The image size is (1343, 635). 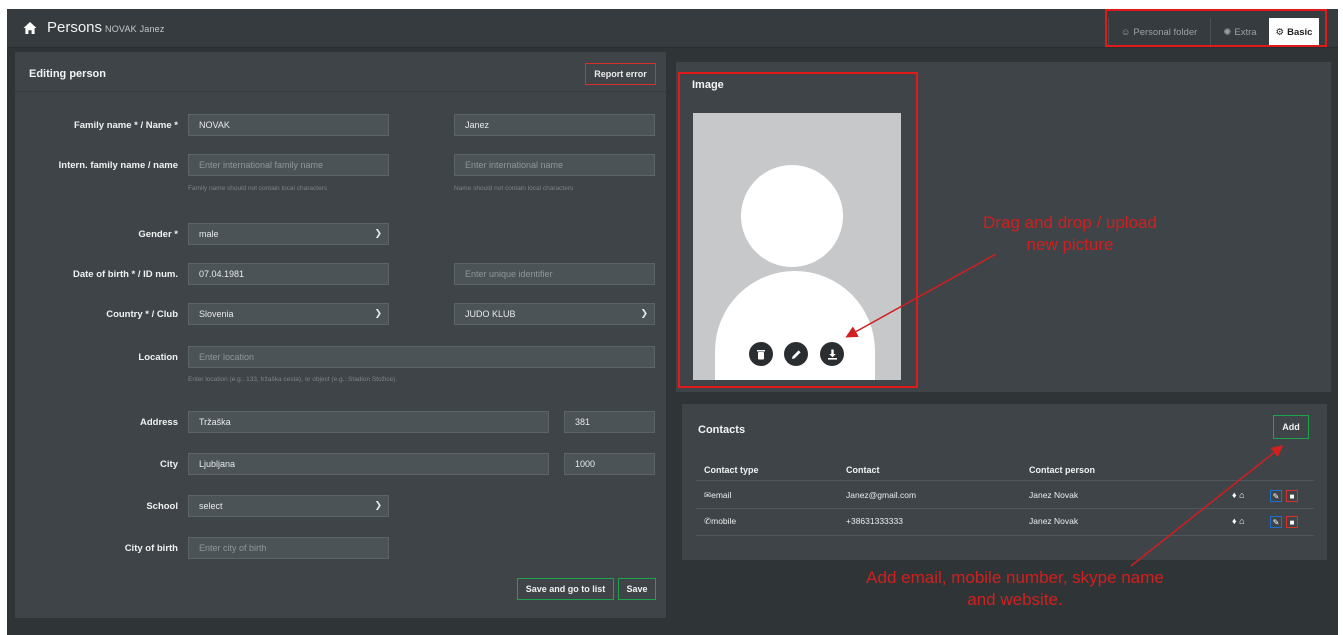 I want to click on label-school: School, so click(x=162, y=506).